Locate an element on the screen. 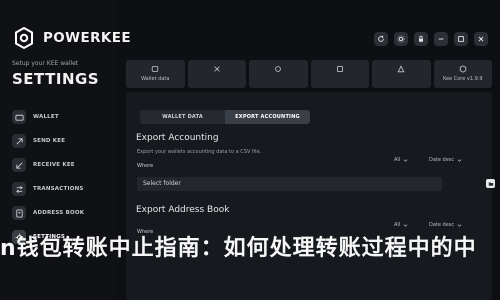 This screenshot has width=500, height=300. export-address-filter-all: All is located at coordinates (401, 225).